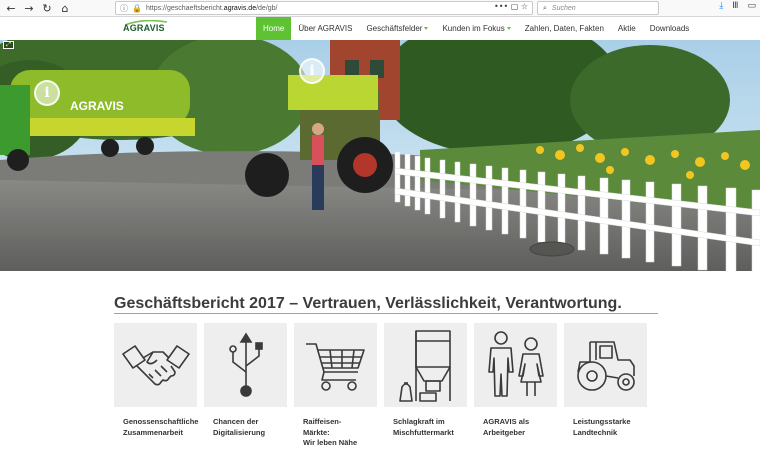  Describe the element at coordinates (29, 8) in the screenshot. I see `forward-icon: →` at that location.